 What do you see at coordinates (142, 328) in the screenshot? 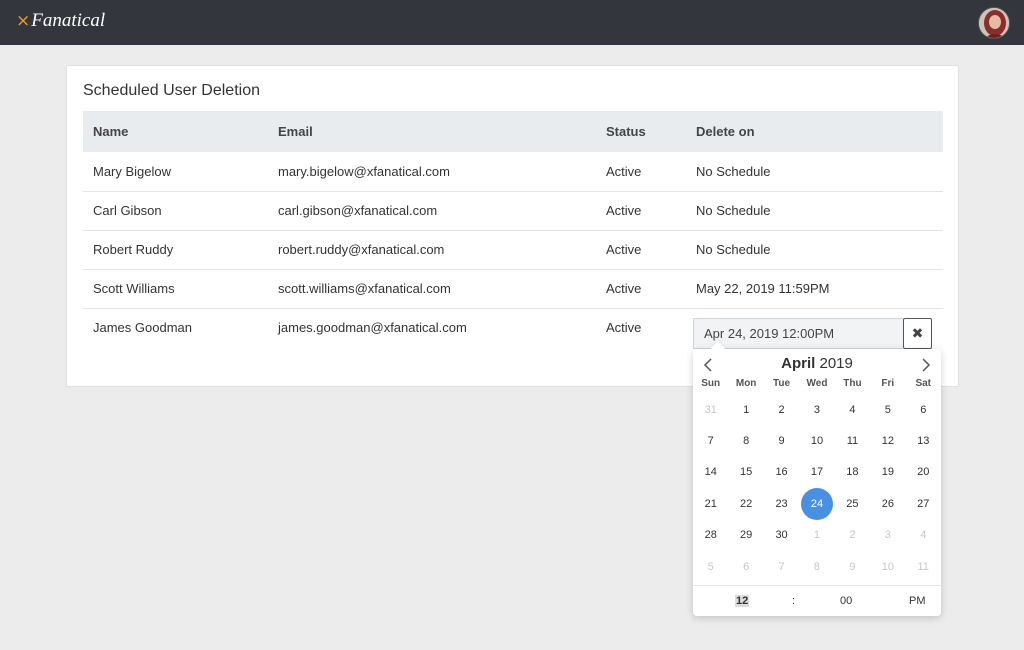
I see `cell-name: James Goodman` at bounding box center [142, 328].